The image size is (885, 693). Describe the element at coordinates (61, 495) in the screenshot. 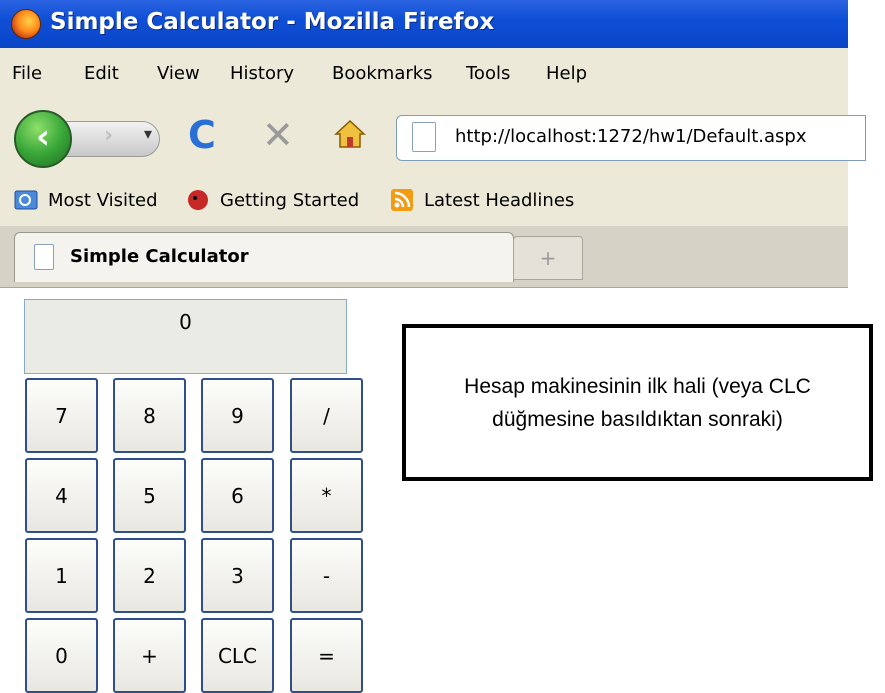

I see `key-4: 4` at that location.